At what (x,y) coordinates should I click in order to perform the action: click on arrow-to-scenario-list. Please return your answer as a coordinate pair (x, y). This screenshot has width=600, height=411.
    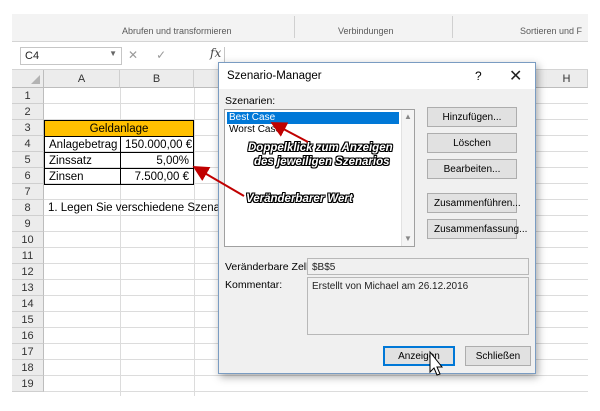
    Looking at the image, I should click on (289, 132).